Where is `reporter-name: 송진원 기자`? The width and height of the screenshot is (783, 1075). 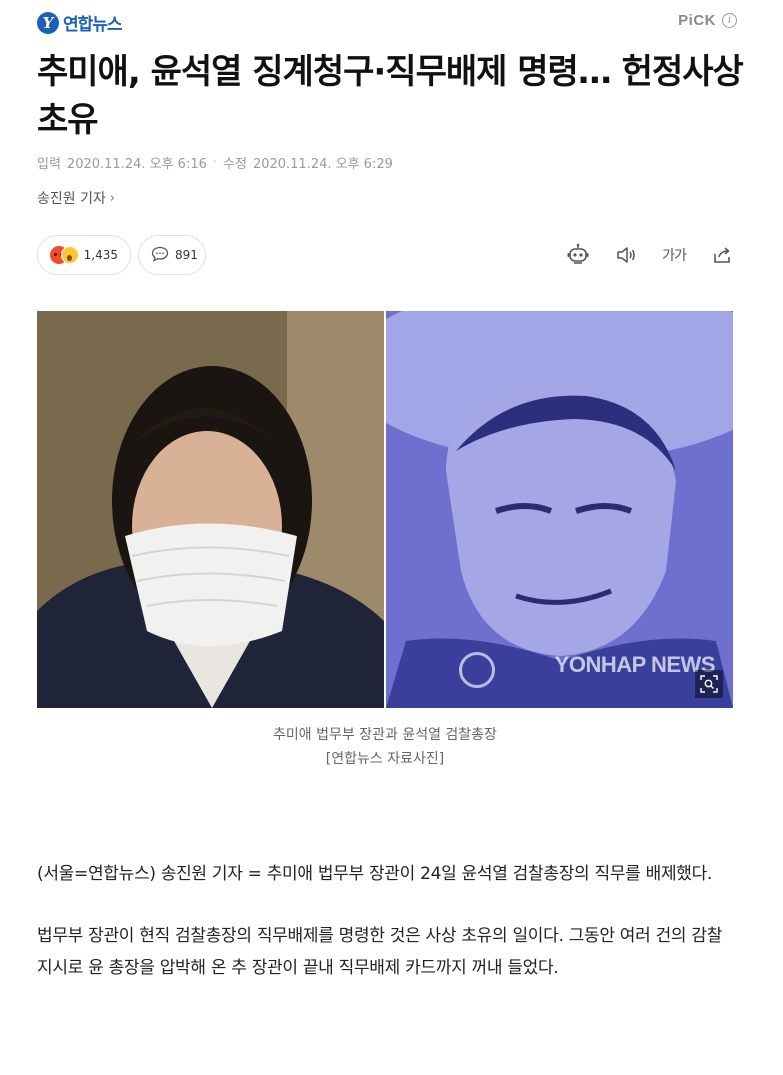
reporter-name: 송진원 기자 is located at coordinates (71, 199).